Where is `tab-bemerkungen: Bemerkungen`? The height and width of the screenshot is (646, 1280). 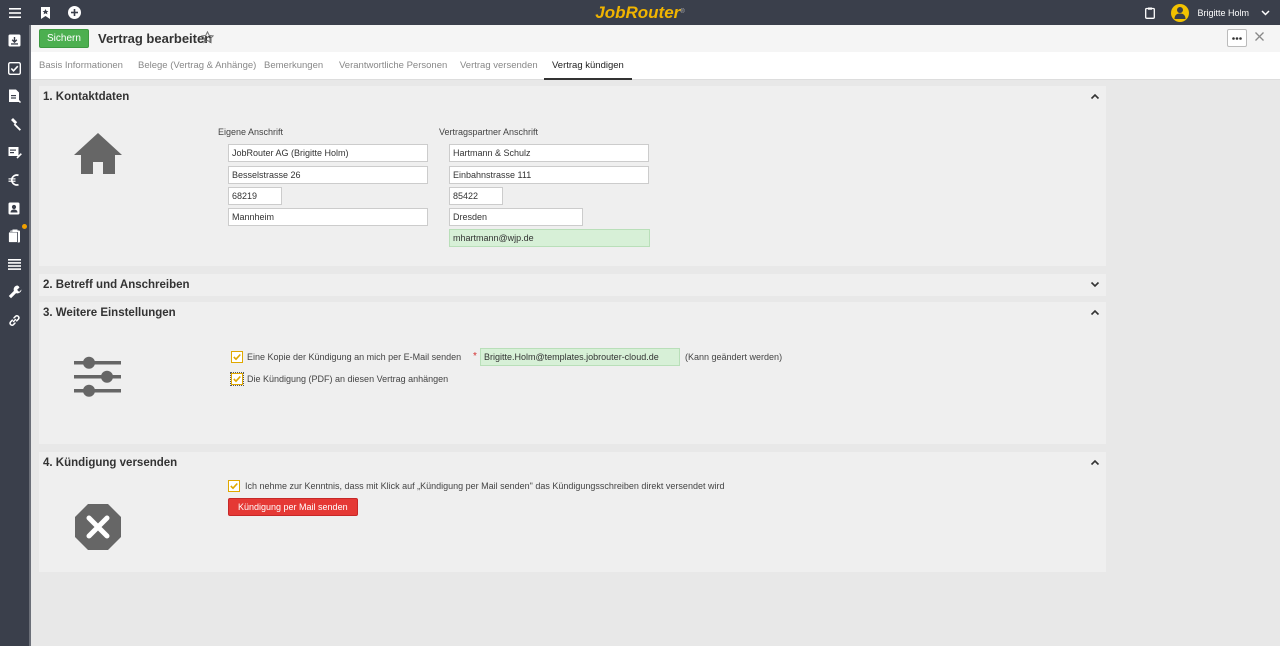 tab-bemerkungen: Bemerkungen is located at coordinates (293, 66).